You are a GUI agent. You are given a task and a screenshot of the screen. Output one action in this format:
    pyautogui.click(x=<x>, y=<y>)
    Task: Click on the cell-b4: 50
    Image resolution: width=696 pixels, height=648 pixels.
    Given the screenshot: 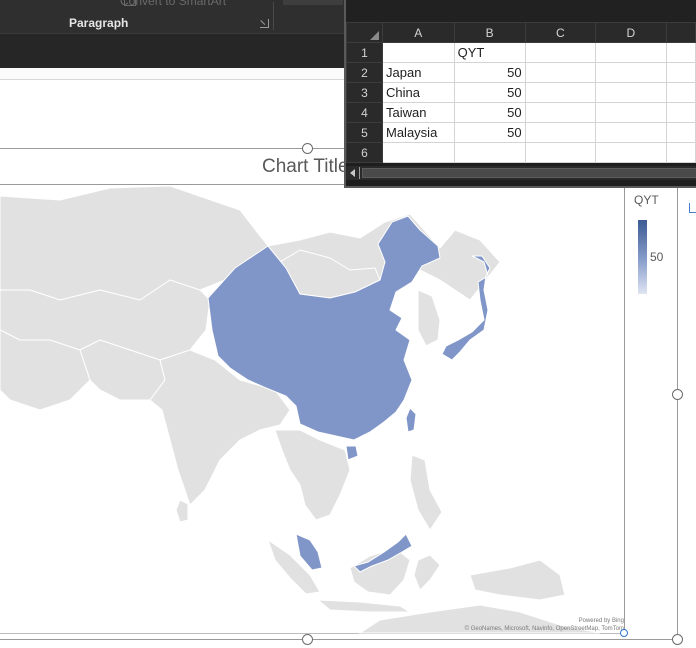 What is the action you would take?
    pyautogui.click(x=489, y=112)
    